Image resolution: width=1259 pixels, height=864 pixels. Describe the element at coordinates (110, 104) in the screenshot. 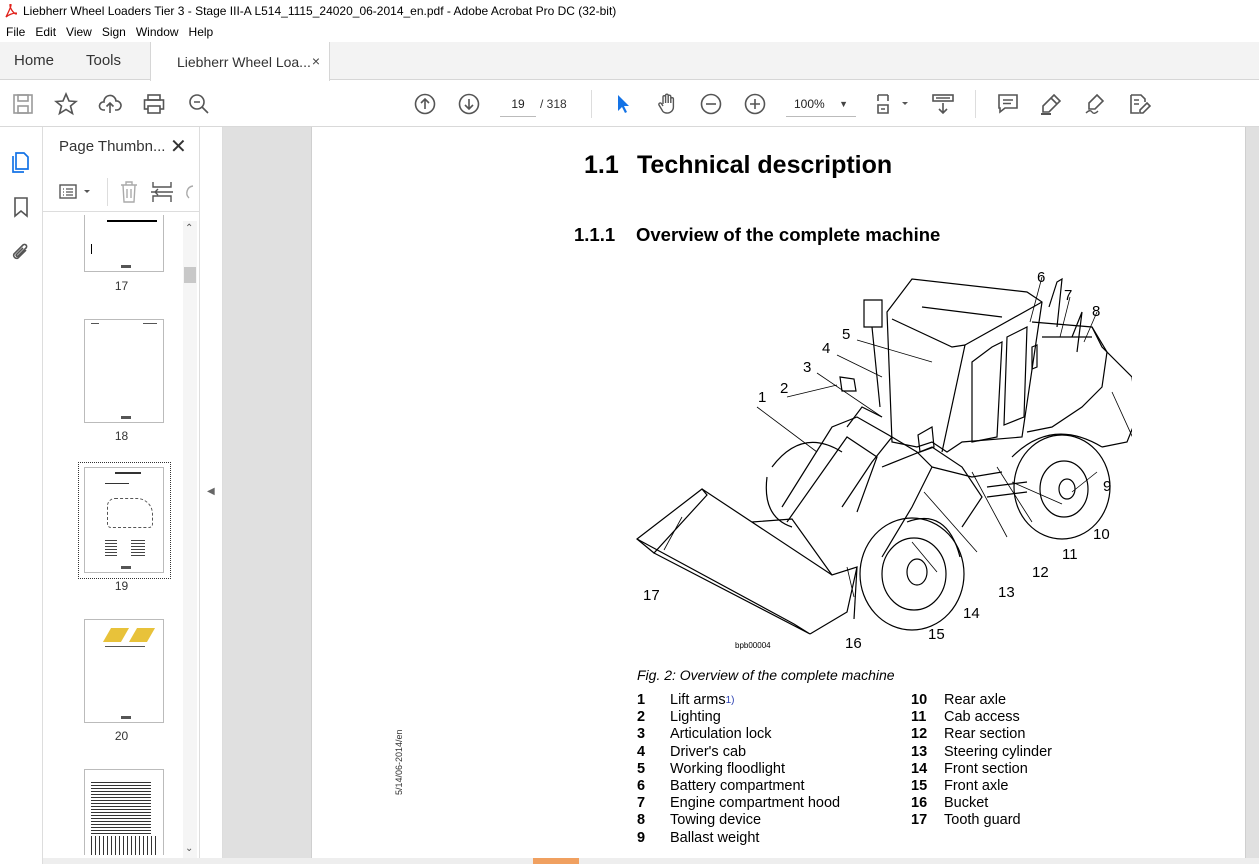

I see `upload-icon` at that location.